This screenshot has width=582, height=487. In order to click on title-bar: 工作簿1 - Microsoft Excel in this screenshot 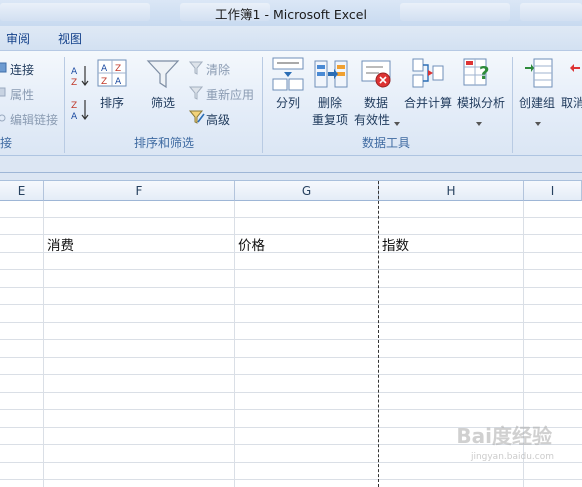, I will do `click(291, 13)`.